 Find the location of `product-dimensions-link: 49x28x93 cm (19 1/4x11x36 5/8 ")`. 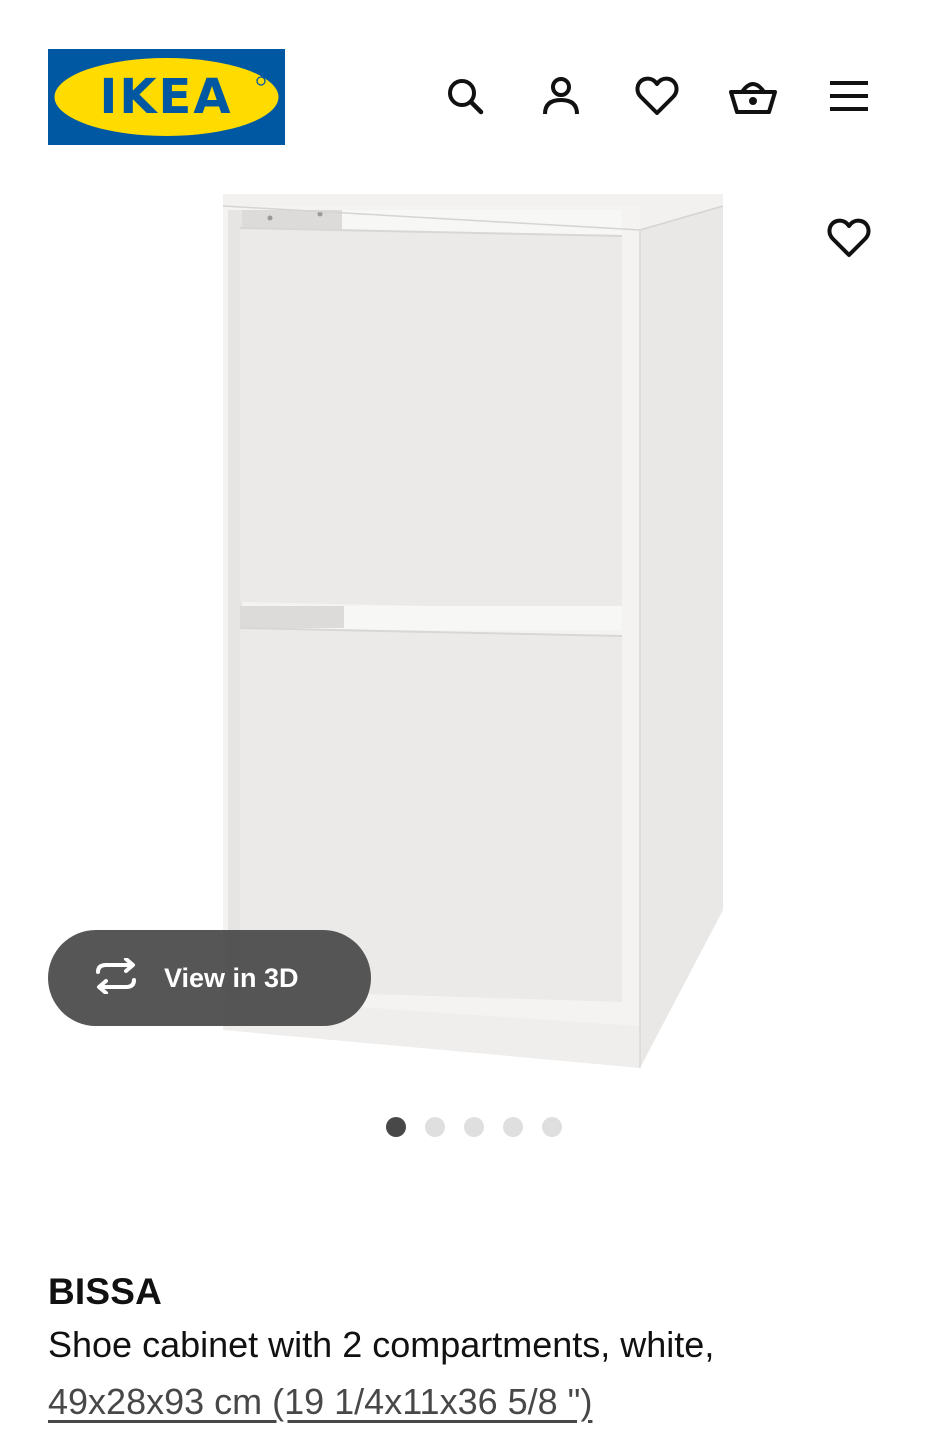

product-dimensions-link: 49x28x93 cm (19 1/4x11x36 5/8 ") is located at coordinates (320, 1402).